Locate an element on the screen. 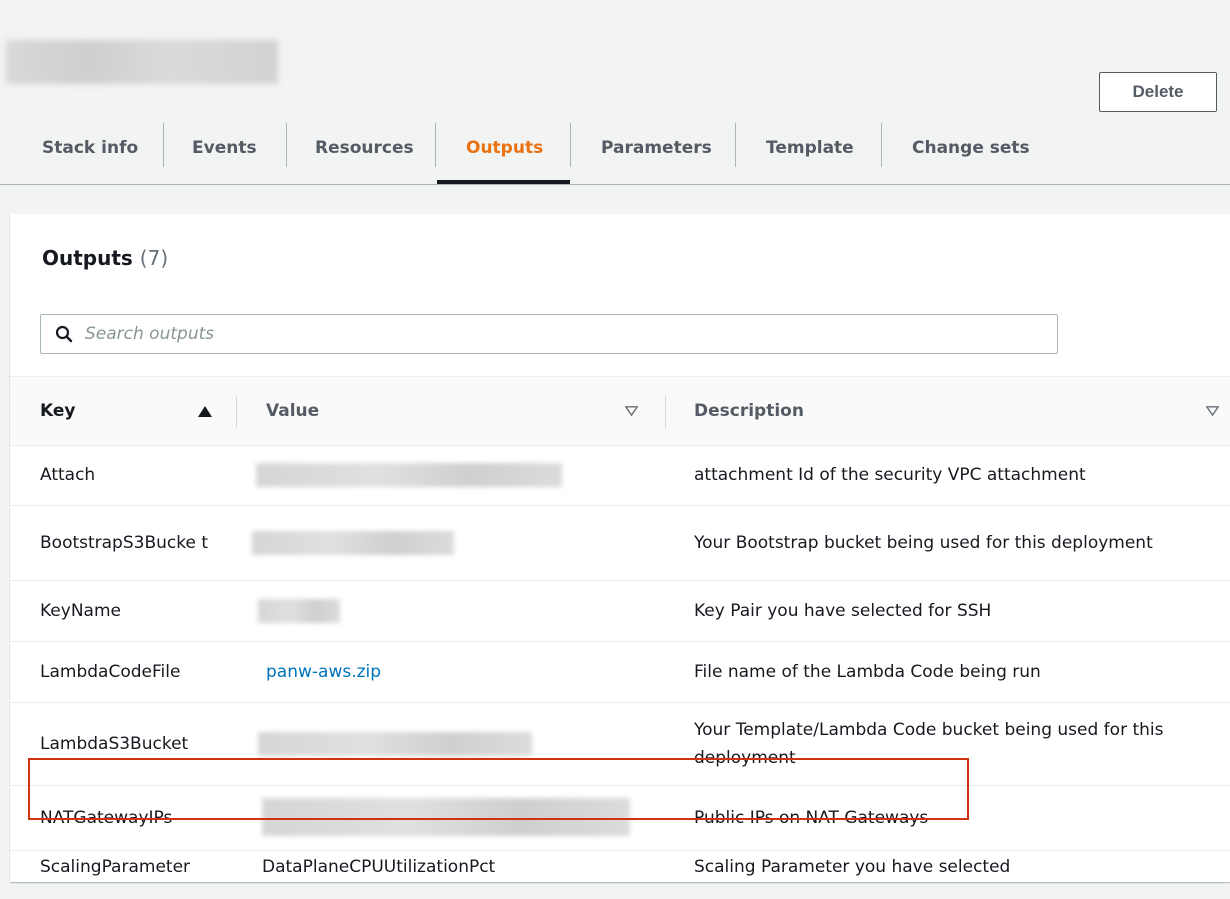 This screenshot has height=899, width=1230. tab-stack-info: Stack info is located at coordinates (90, 147).